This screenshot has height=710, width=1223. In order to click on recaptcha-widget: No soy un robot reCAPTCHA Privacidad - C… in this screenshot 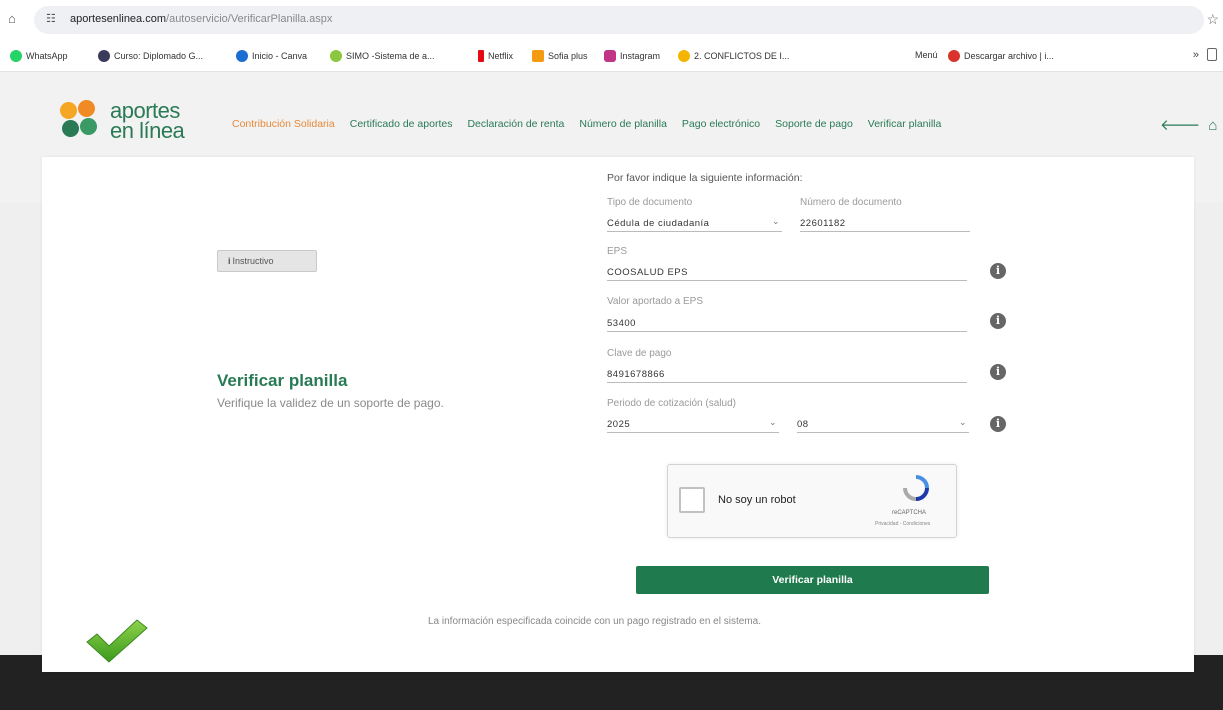, I will do `click(812, 501)`.